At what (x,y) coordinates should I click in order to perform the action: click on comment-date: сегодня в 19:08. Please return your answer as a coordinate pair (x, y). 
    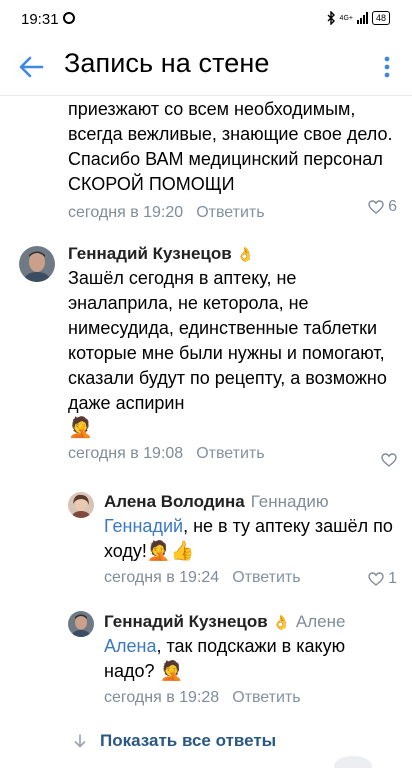
    Looking at the image, I should click on (126, 453).